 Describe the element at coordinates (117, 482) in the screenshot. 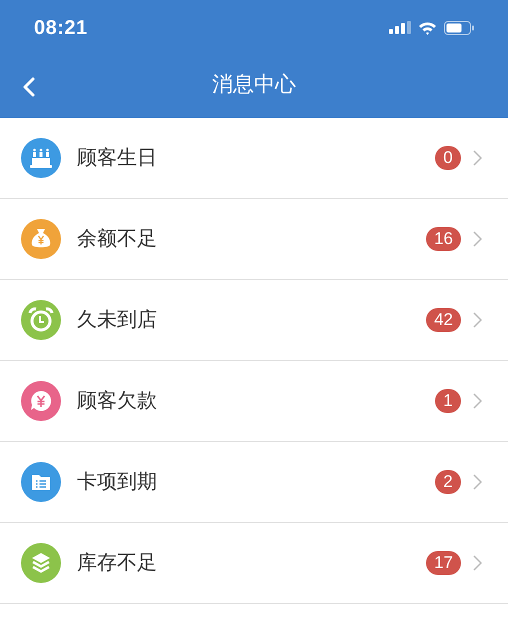

I see `item-label: 卡项到期` at that location.